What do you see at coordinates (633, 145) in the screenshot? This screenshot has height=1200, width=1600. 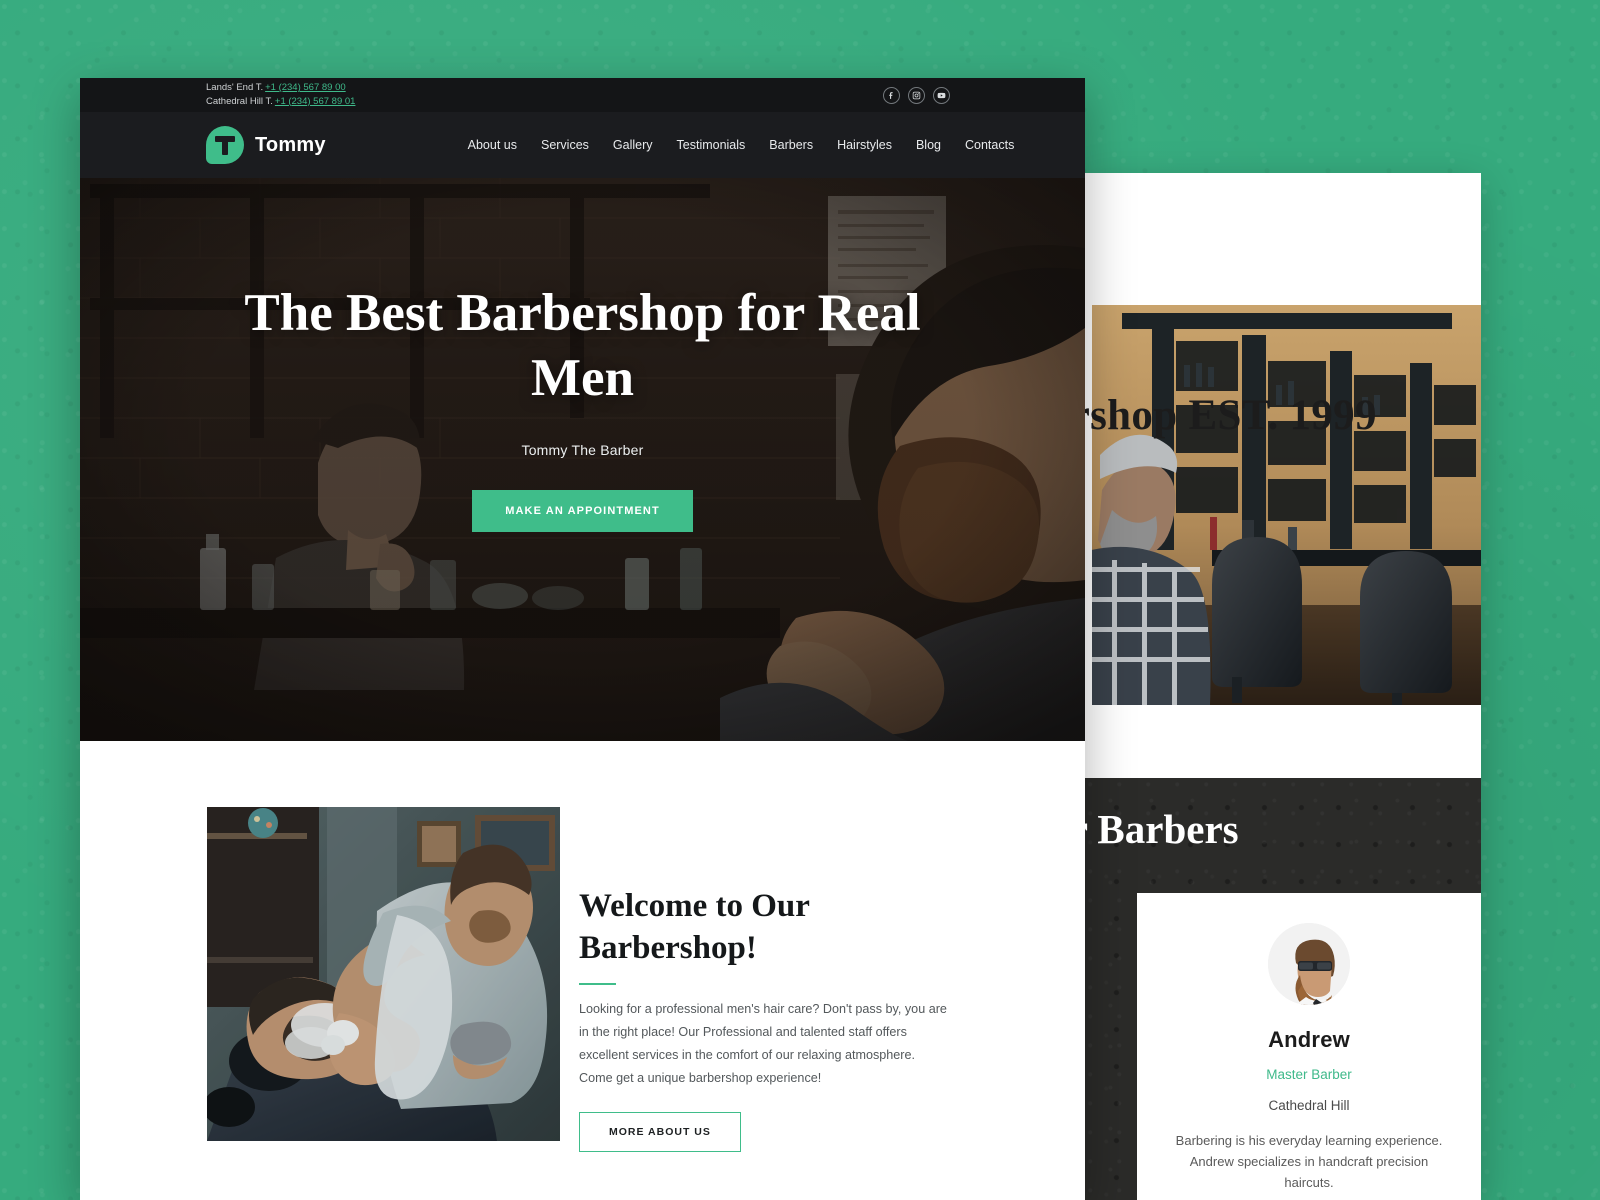 I see `nav-item-gallery: Gallery` at bounding box center [633, 145].